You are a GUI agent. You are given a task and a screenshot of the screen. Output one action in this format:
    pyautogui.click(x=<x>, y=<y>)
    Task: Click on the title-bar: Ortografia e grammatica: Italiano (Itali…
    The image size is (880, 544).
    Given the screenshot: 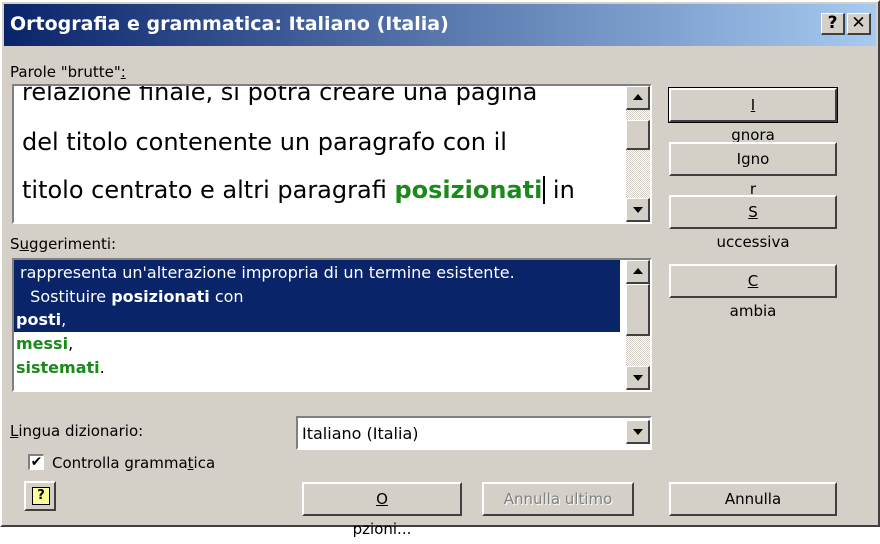 What is the action you would take?
    pyautogui.click(x=440, y=25)
    